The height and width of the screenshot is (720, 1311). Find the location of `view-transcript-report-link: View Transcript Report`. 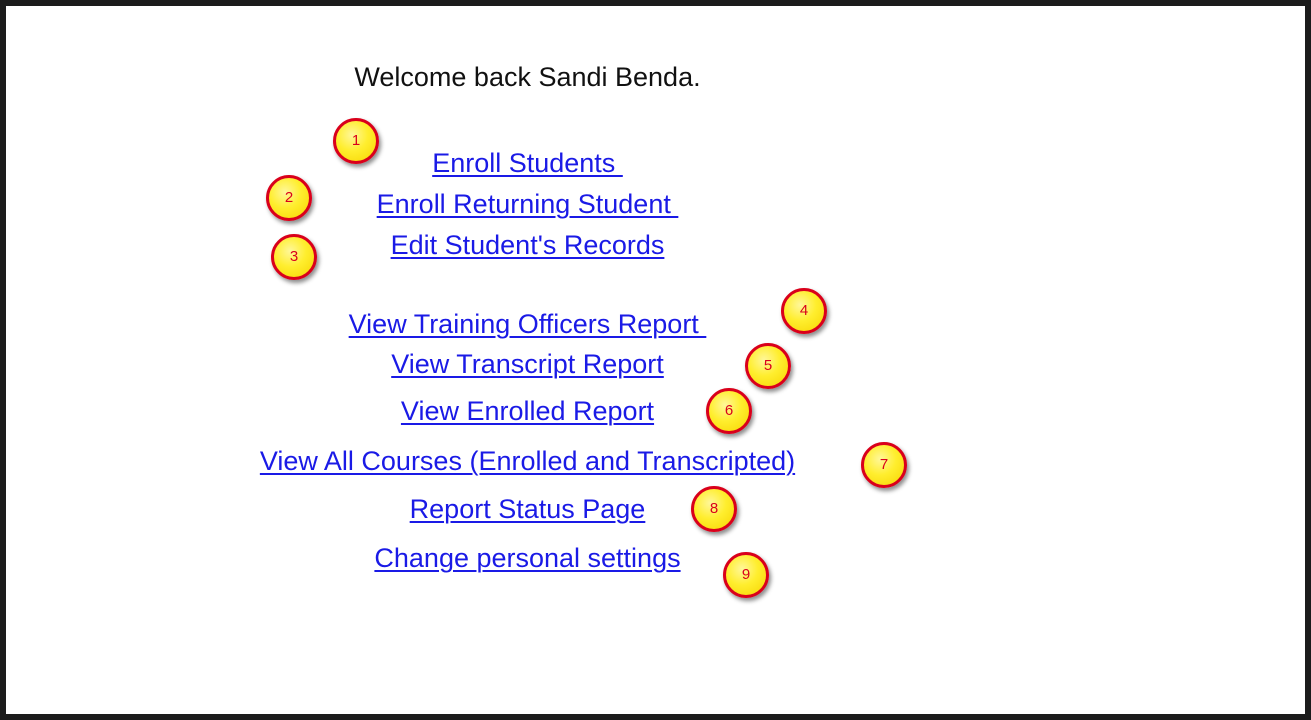

view-transcript-report-link: View Transcript Report is located at coordinates (527, 364).